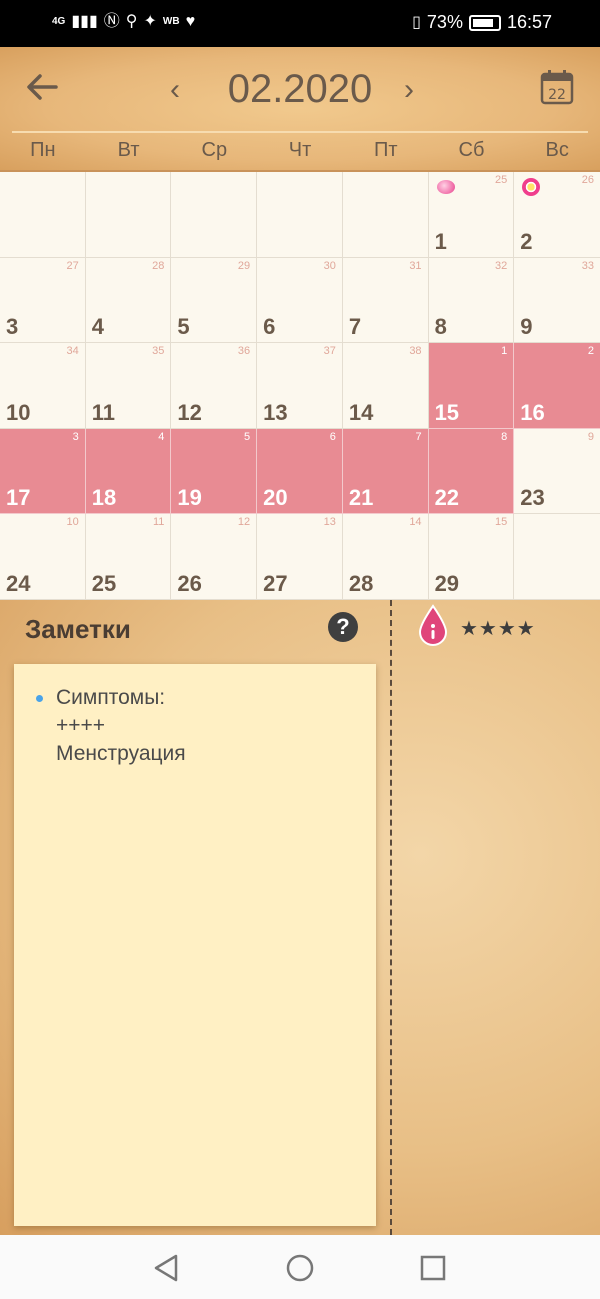  I want to click on cycle-day-number: 7, so click(418, 436).